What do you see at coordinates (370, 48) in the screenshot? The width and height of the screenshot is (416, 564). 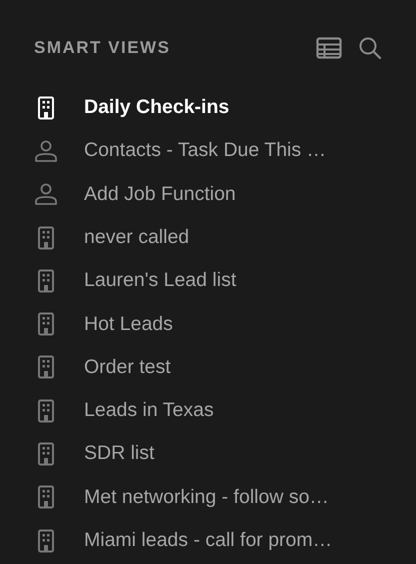 I see `search-button` at bounding box center [370, 48].